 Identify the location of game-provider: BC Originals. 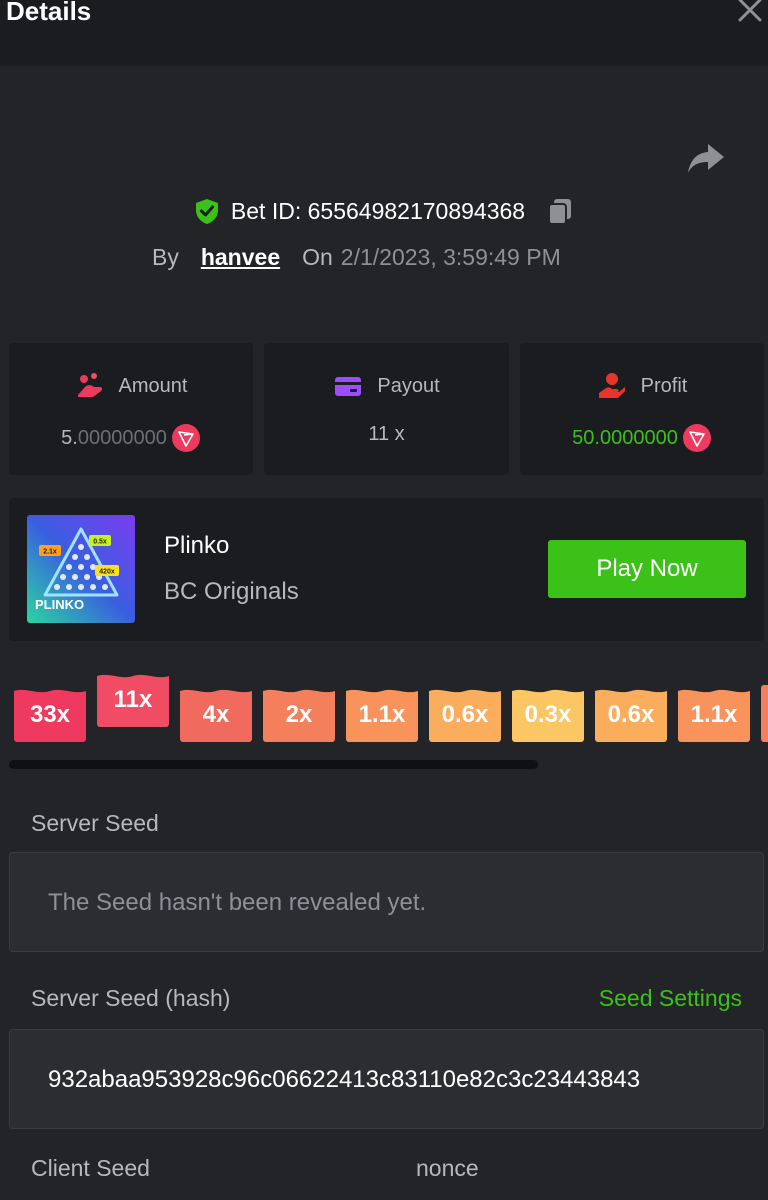
(231, 591).